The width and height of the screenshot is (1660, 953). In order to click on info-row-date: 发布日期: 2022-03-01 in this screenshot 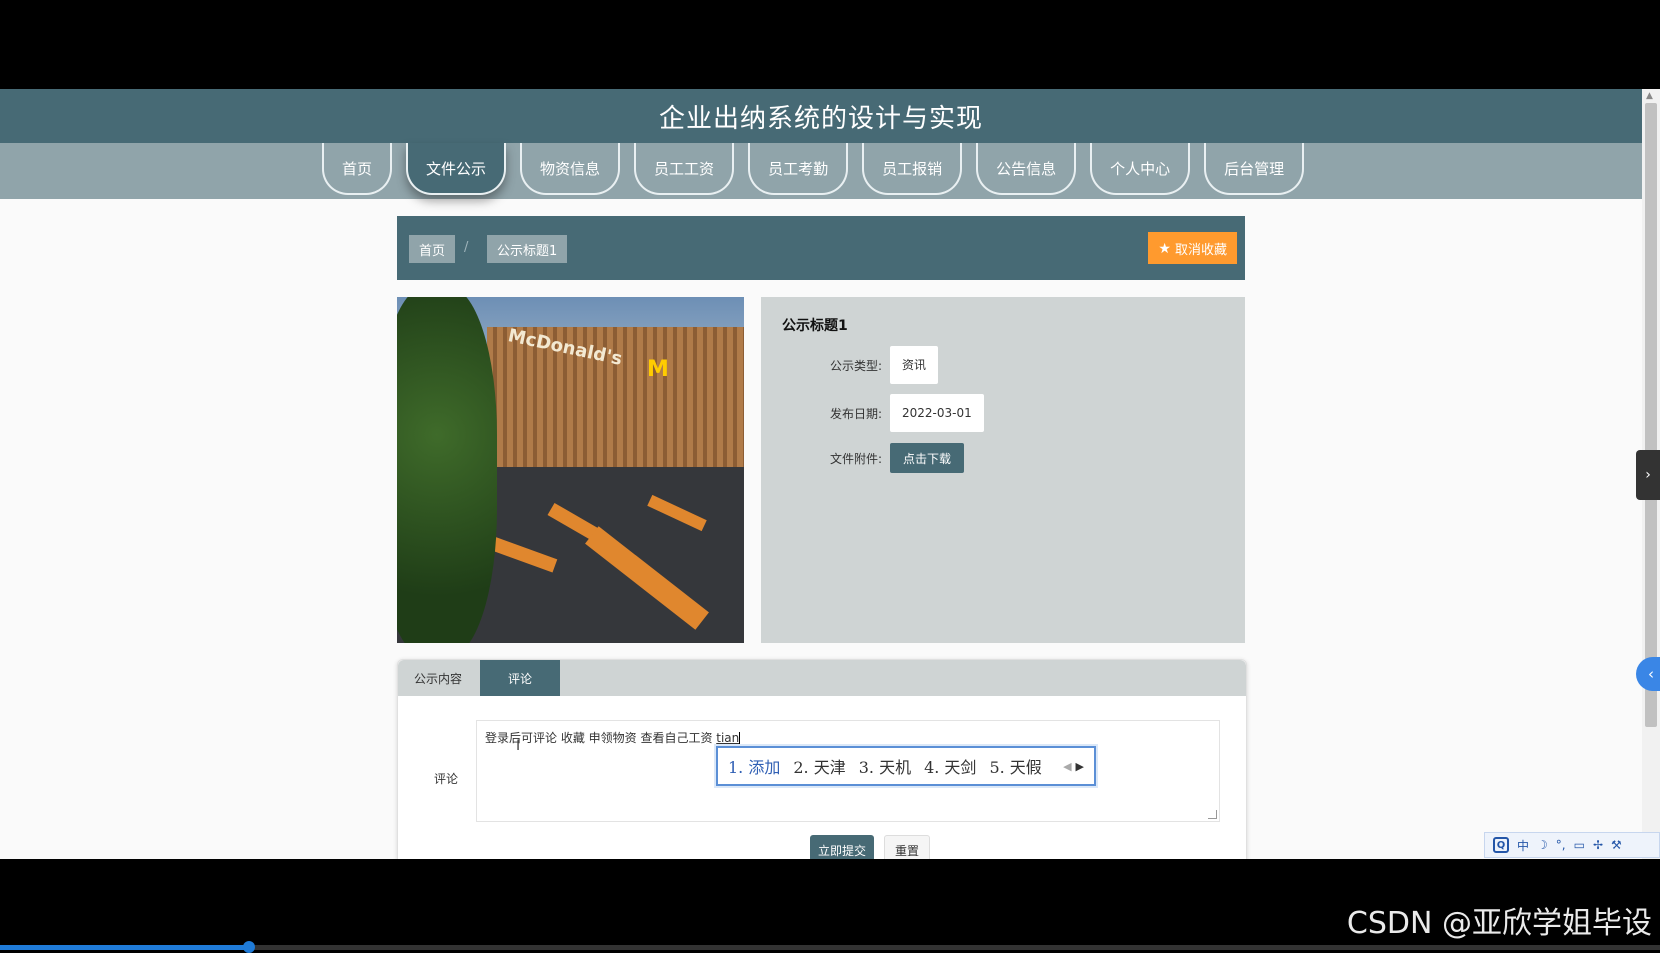, I will do `click(883, 413)`.